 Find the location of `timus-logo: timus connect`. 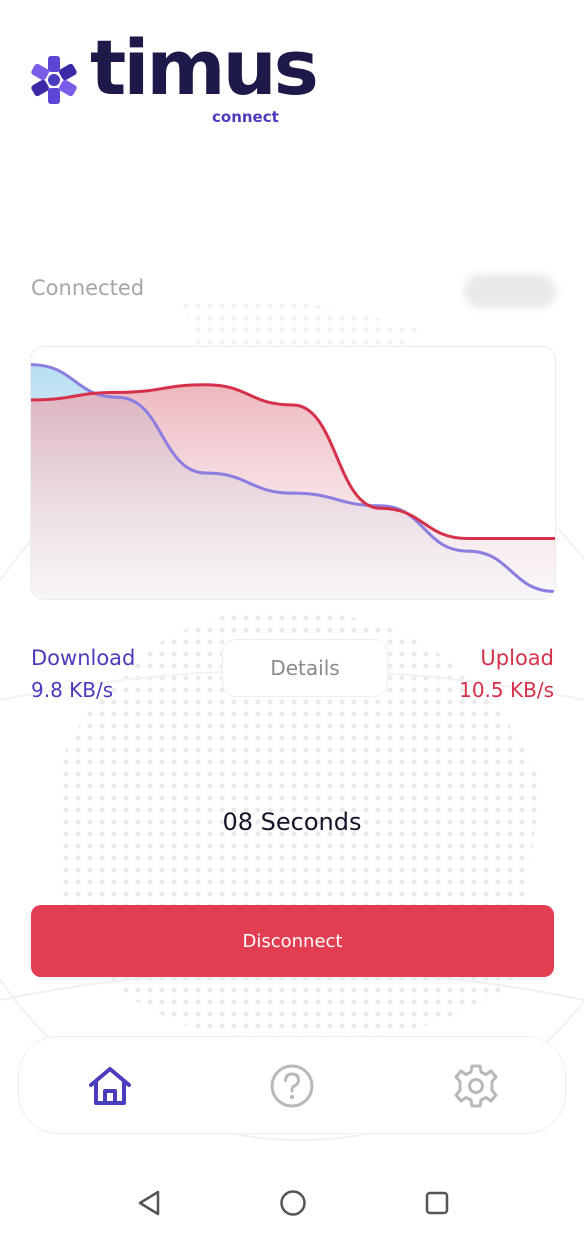

timus-logo: timus connect is located at coordinates (173, 82).